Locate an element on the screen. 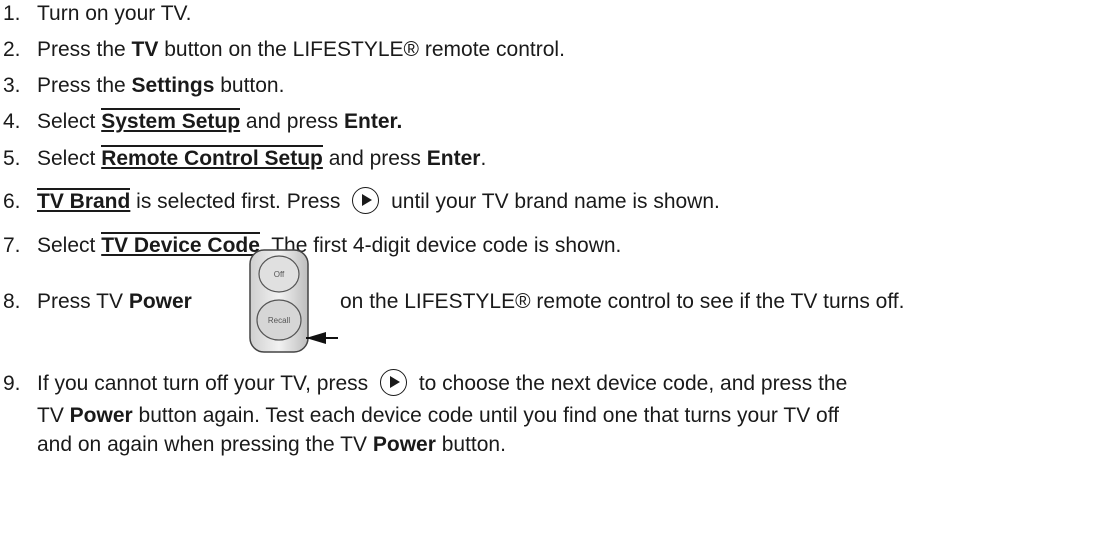 The width and height of the screenshot is (1111, 548). step-text-part: Turn on your TV. is located at coordinates (114, 13).